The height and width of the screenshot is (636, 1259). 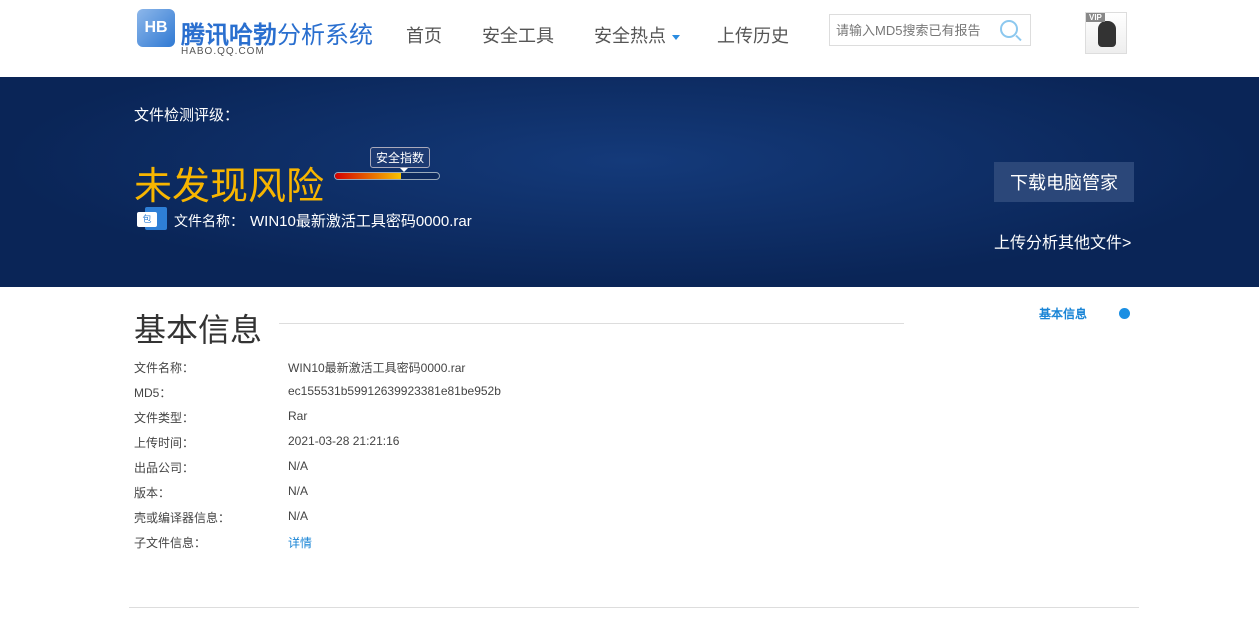 What do you see at coordinates (591, 323) in the screenshot?
I see `divider` at bounding box center [591, 323].